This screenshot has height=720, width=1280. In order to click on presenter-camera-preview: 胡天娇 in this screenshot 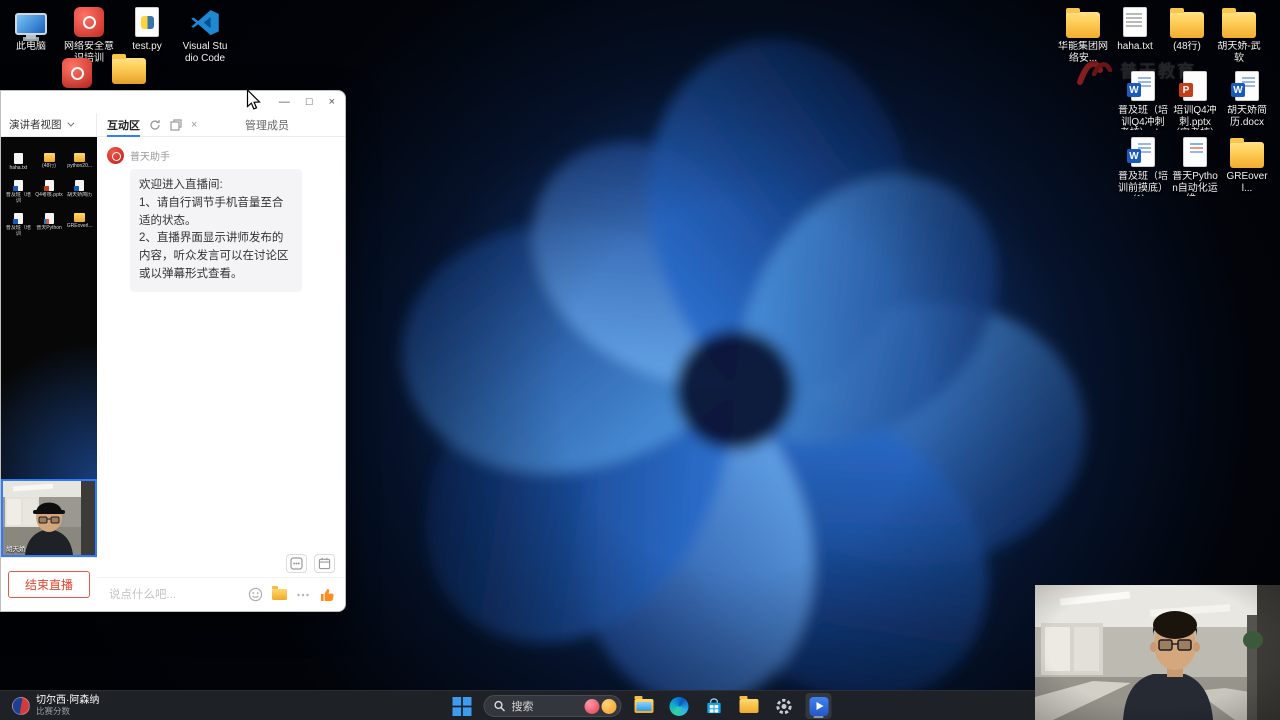, I will do `click(49, 518)`.